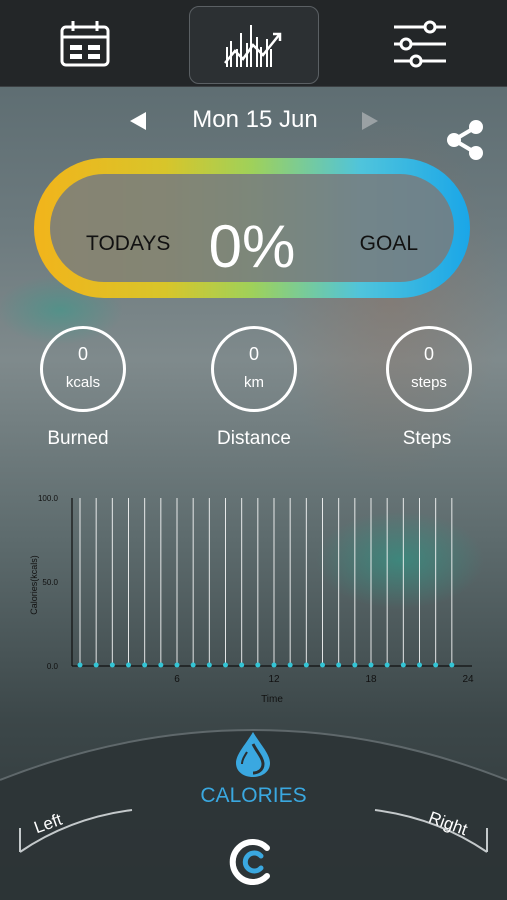 This screenshot has height=900, width=507. What do you see at coordinates (429, 382) in the screenshot?
I see `steps-unit: steps` at bounding box center [429, 382].